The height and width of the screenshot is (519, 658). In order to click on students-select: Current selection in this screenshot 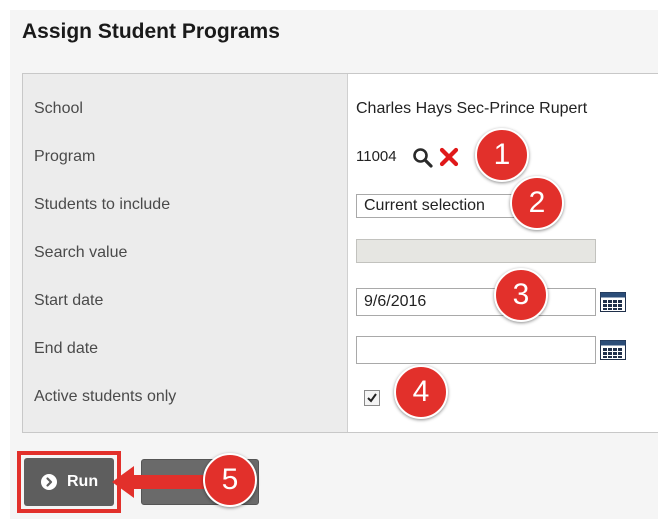, I will do `click(442, 206)`.